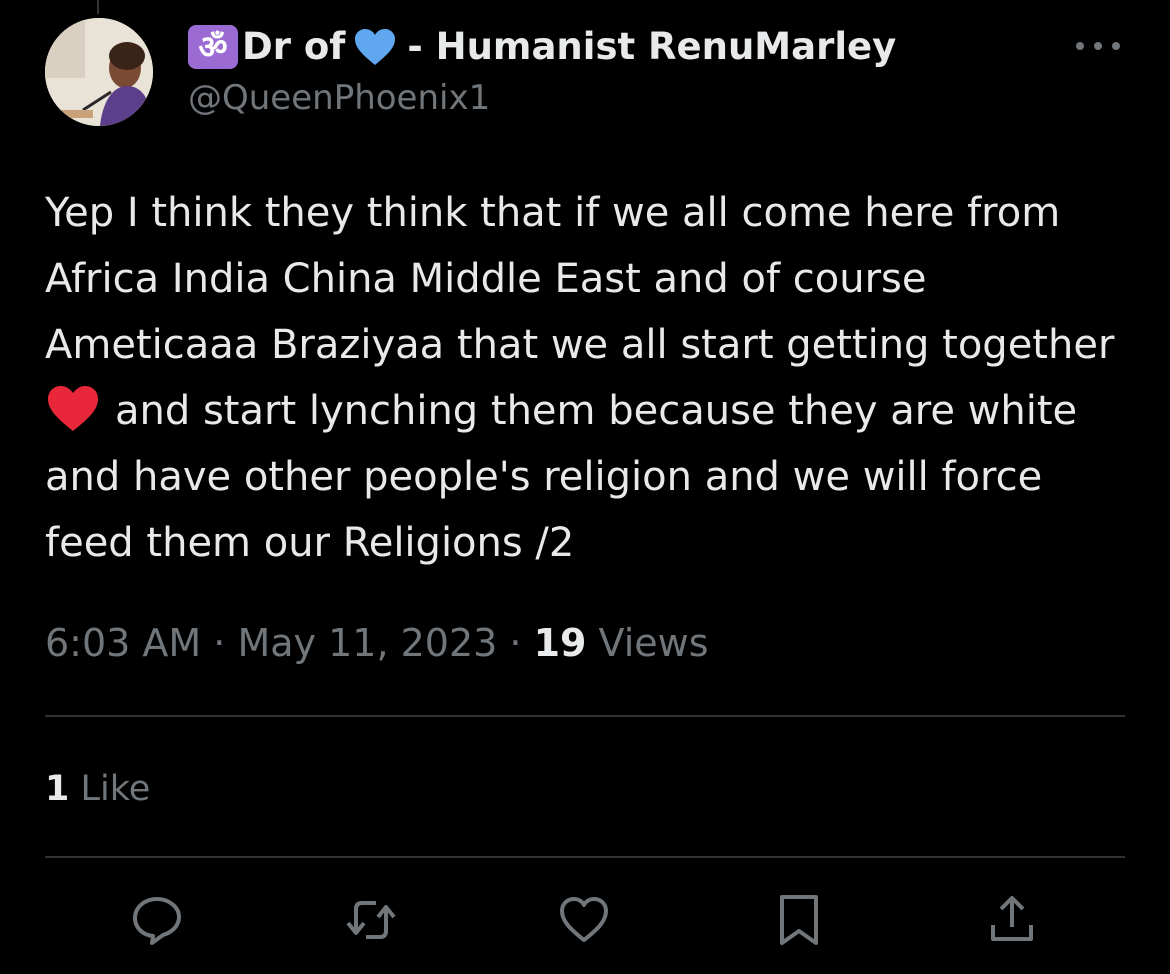 The width and height of the screenshot is (1170, 974). Describe the element at coordinates (652, 46) in the screenshot. I see `display-name-suffix: - Humanist RenuMarley` at that location.